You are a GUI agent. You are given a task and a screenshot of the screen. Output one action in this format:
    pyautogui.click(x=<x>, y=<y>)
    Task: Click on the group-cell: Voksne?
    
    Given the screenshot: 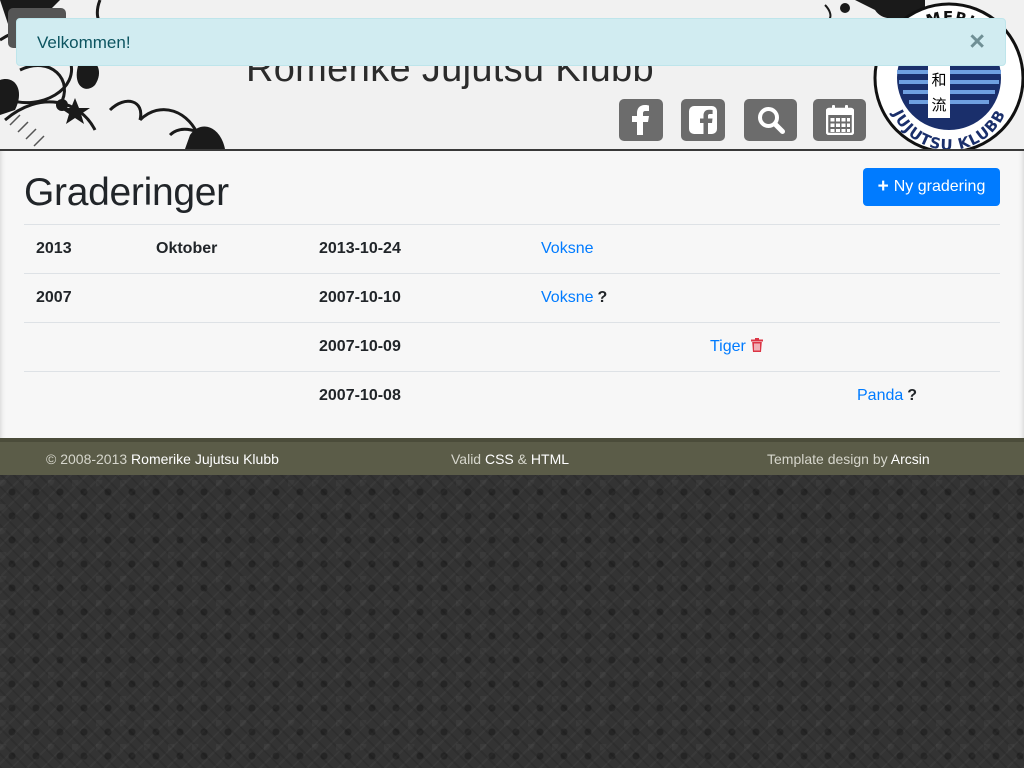 What is the action you would take?
    pyautogui.click(x=574, y=298)
    